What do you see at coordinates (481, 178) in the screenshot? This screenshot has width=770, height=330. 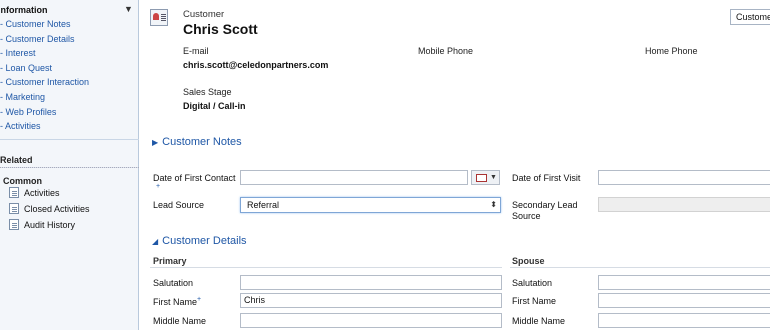 I see `calendar-icon` at bounding box center [481, 178].